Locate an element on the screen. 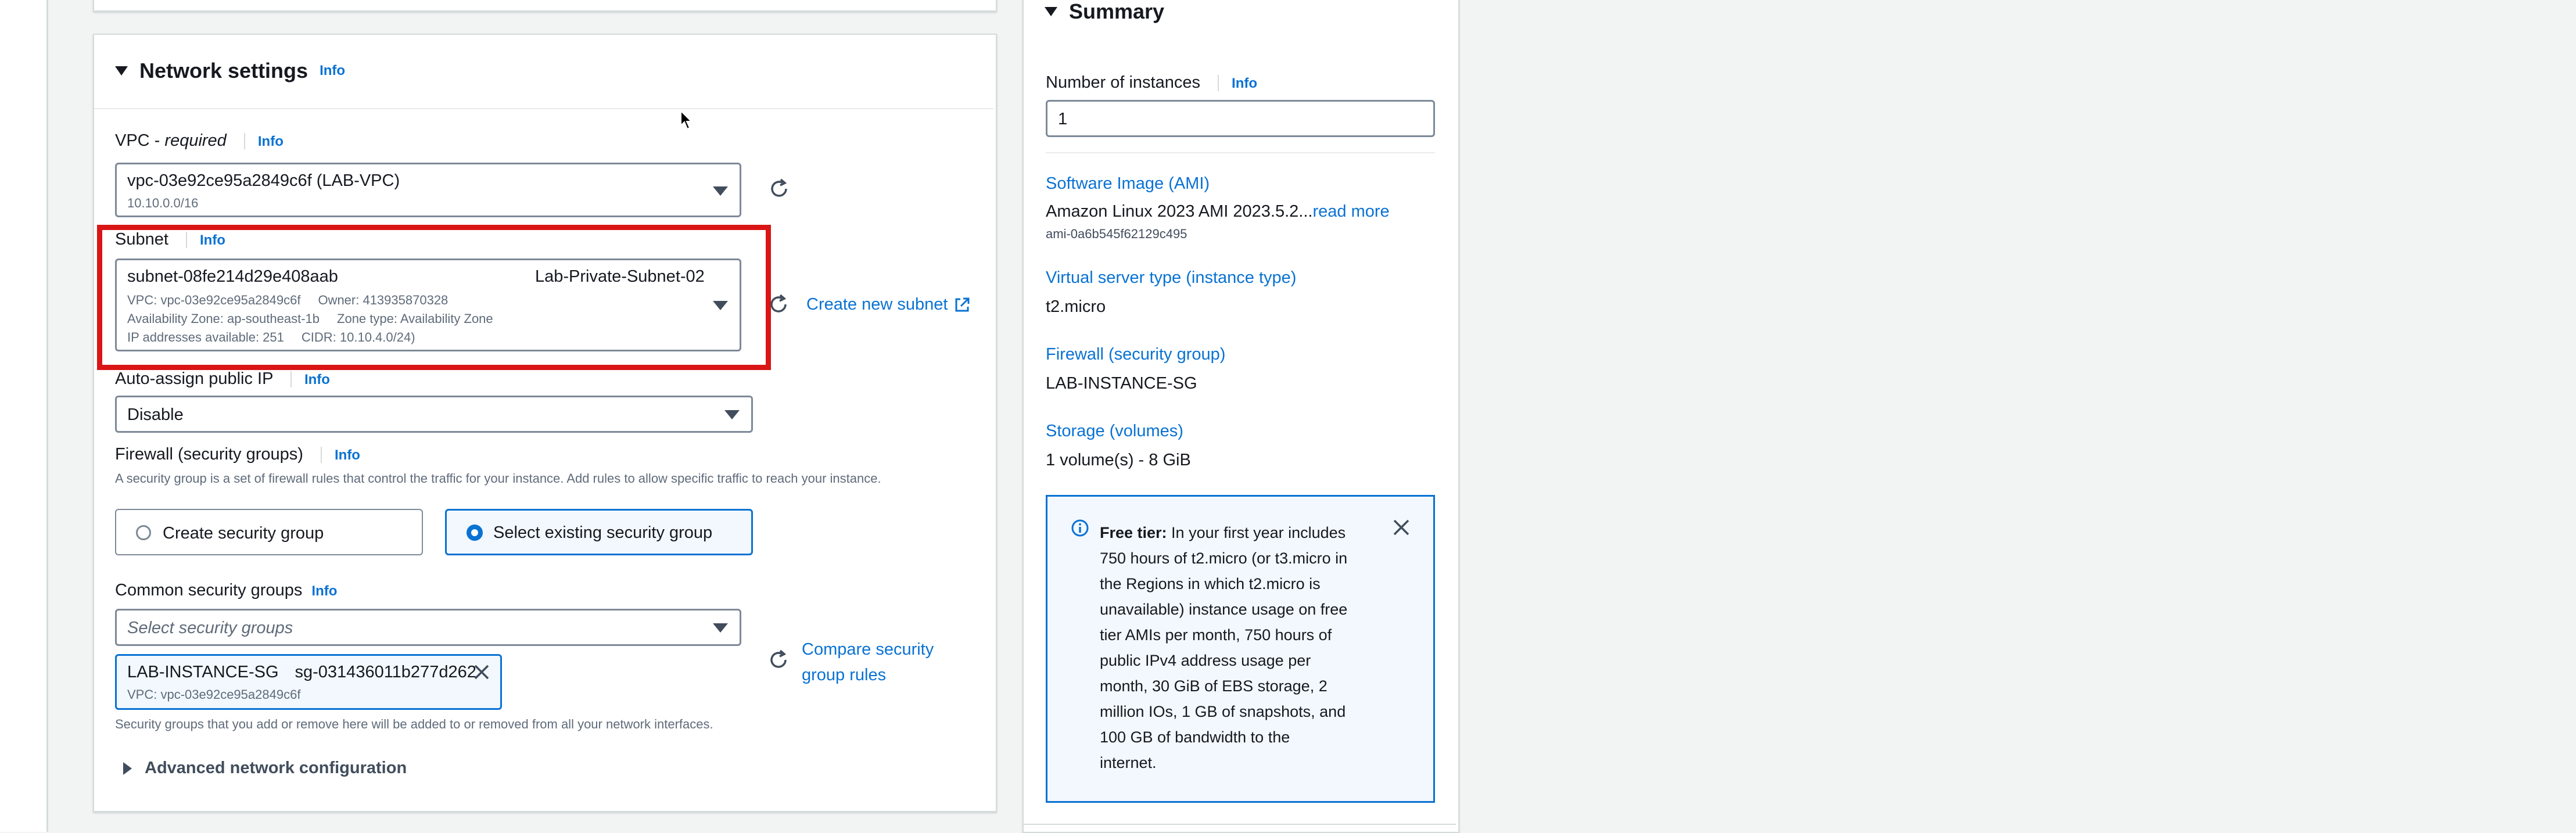  radio-selected is located at coordinates (475, 533).